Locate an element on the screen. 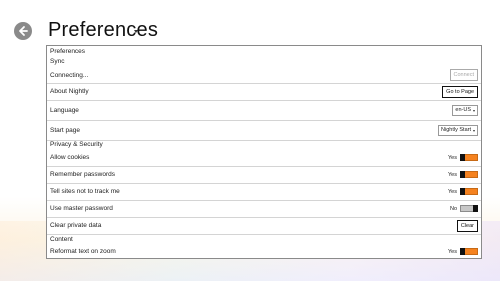 This screenshot has width=500, height=281. master-password-toggle: No is located at coordinates (464, 208).